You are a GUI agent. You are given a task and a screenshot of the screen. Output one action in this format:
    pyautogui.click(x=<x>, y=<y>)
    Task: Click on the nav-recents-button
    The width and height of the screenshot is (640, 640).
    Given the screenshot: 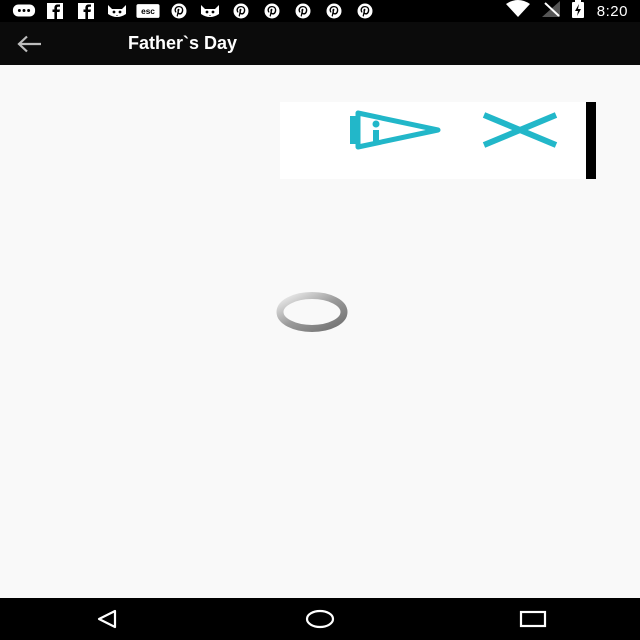 What is the action you would take?
    pyautogui.click(x=533, y=619)
    